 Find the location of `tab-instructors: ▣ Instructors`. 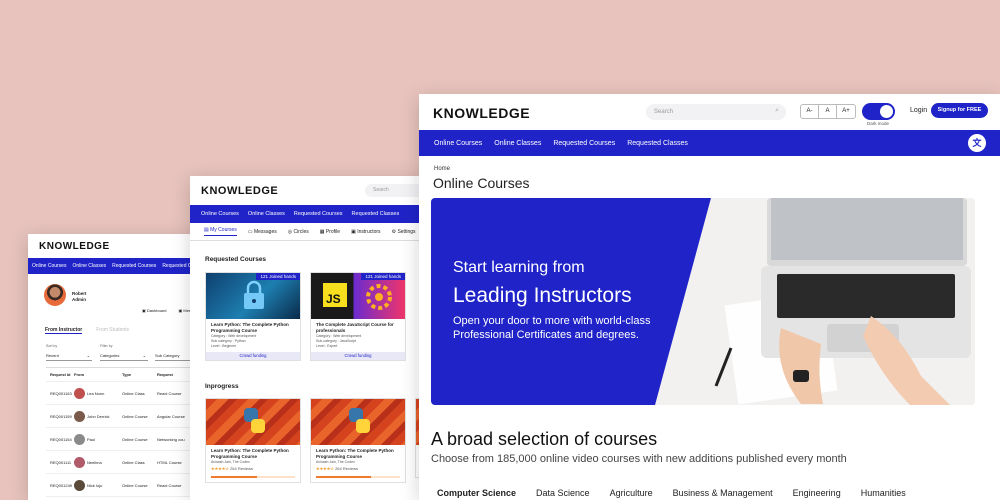

tab-instructors: ▣ Instructors is located at coordinates (365, 232).